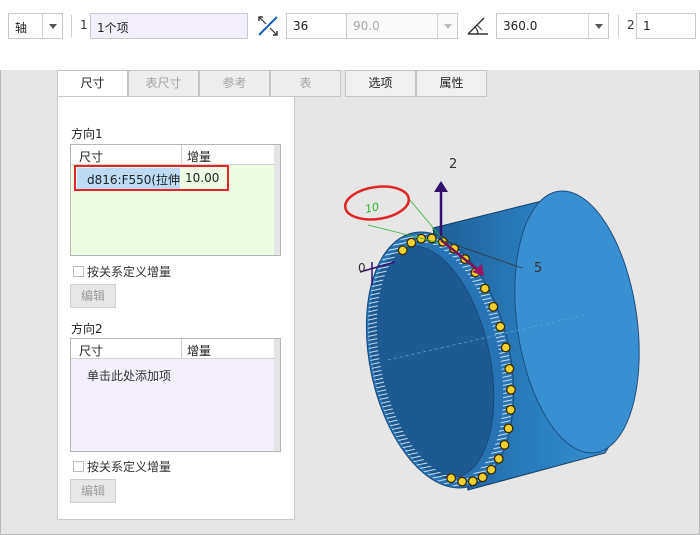  What do you see at coordinates (87, 134) in the screenshot?
I see `direction1-title: 方向1` at bounding box center [87, 134].